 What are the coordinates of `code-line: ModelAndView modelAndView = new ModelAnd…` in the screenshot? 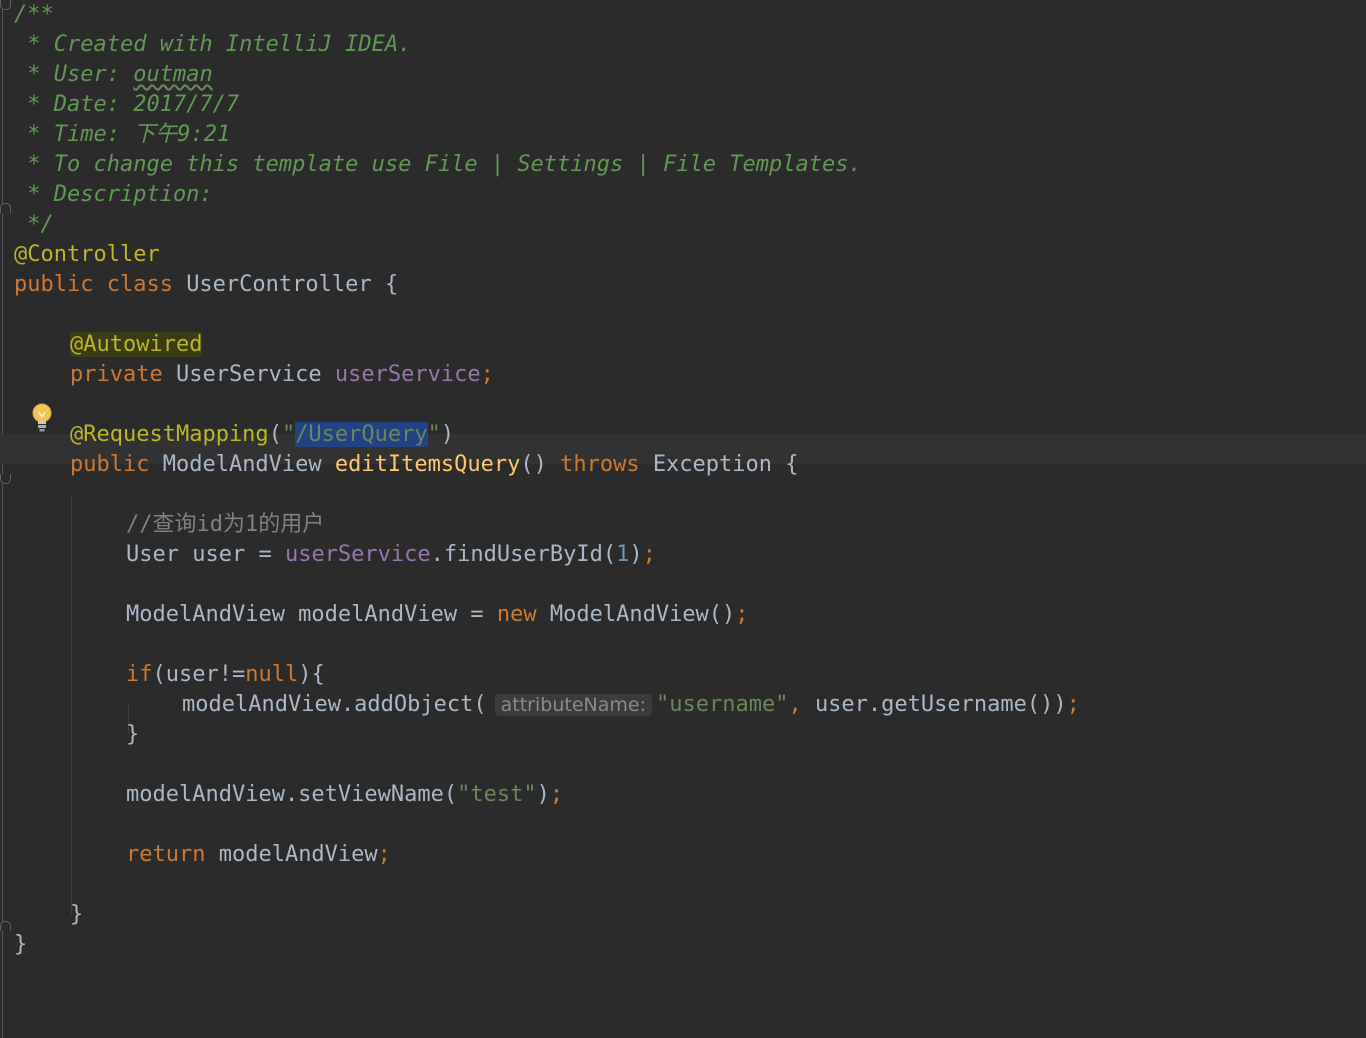 It's located at (437, 615).